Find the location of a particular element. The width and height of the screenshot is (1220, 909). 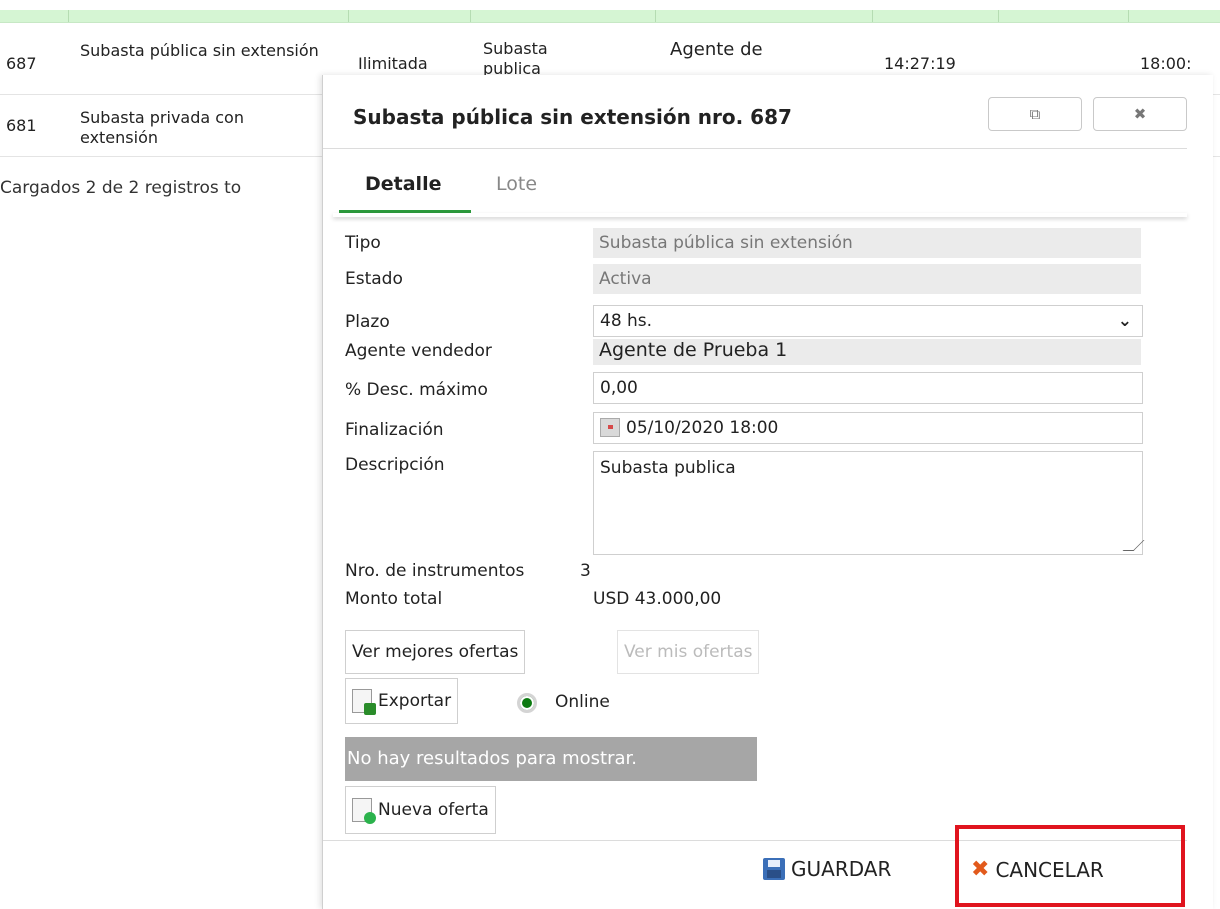

no-results-message: No hay resultados para mostrar. is located at coordinates (551, 759).